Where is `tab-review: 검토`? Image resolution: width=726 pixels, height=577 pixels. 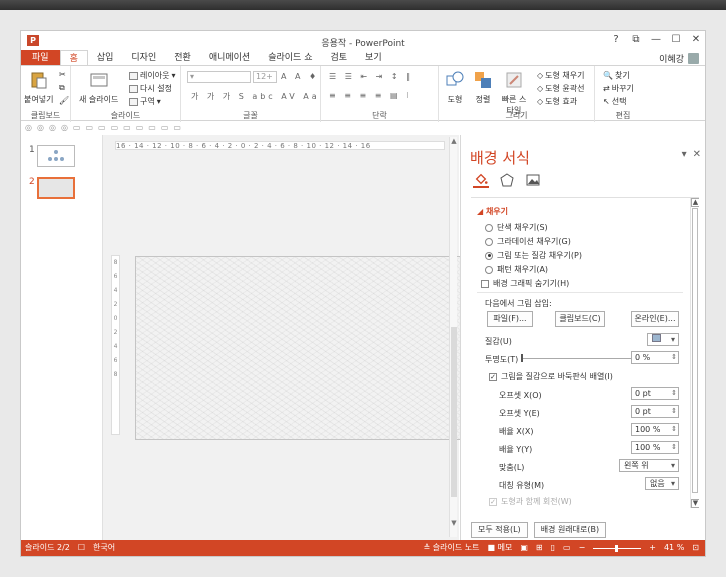 tab-review: 검토 is located at coordinates (338, 58).